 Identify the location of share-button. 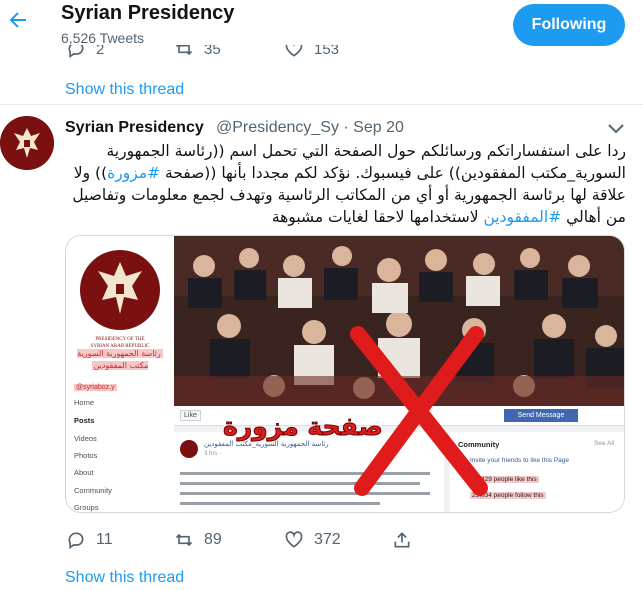
(404, 540).